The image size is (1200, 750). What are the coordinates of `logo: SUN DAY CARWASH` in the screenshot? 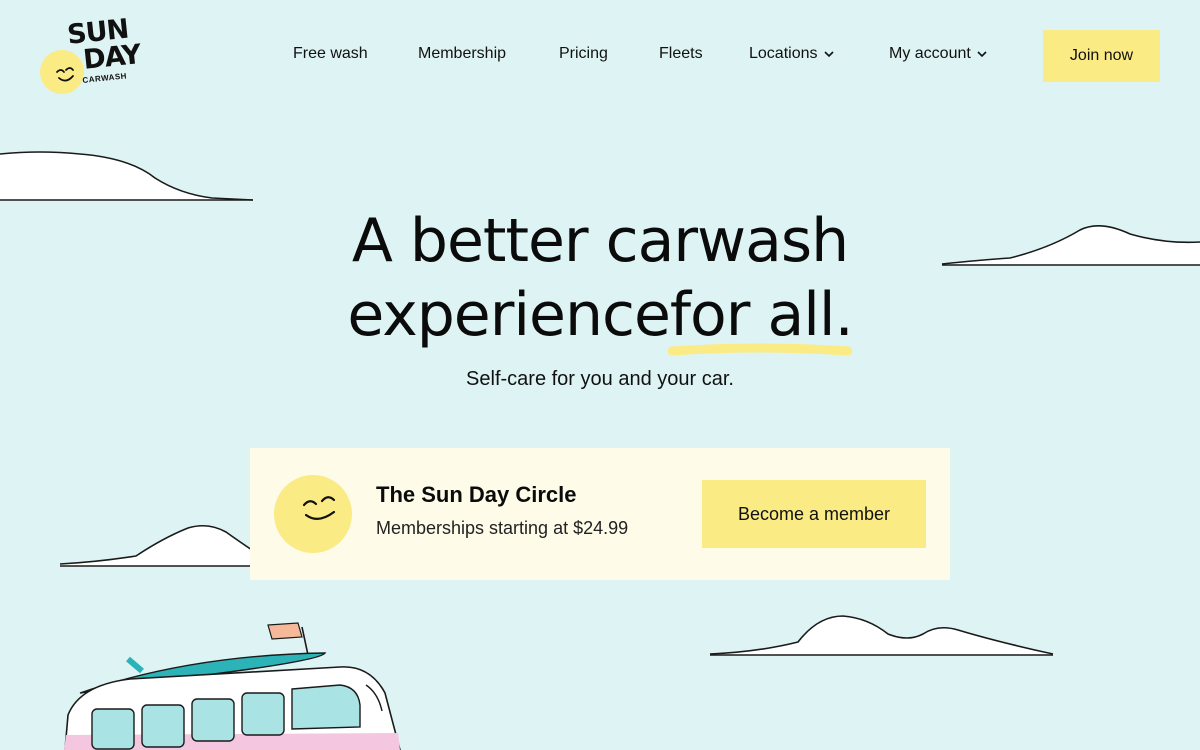 It's located at (90, 57).